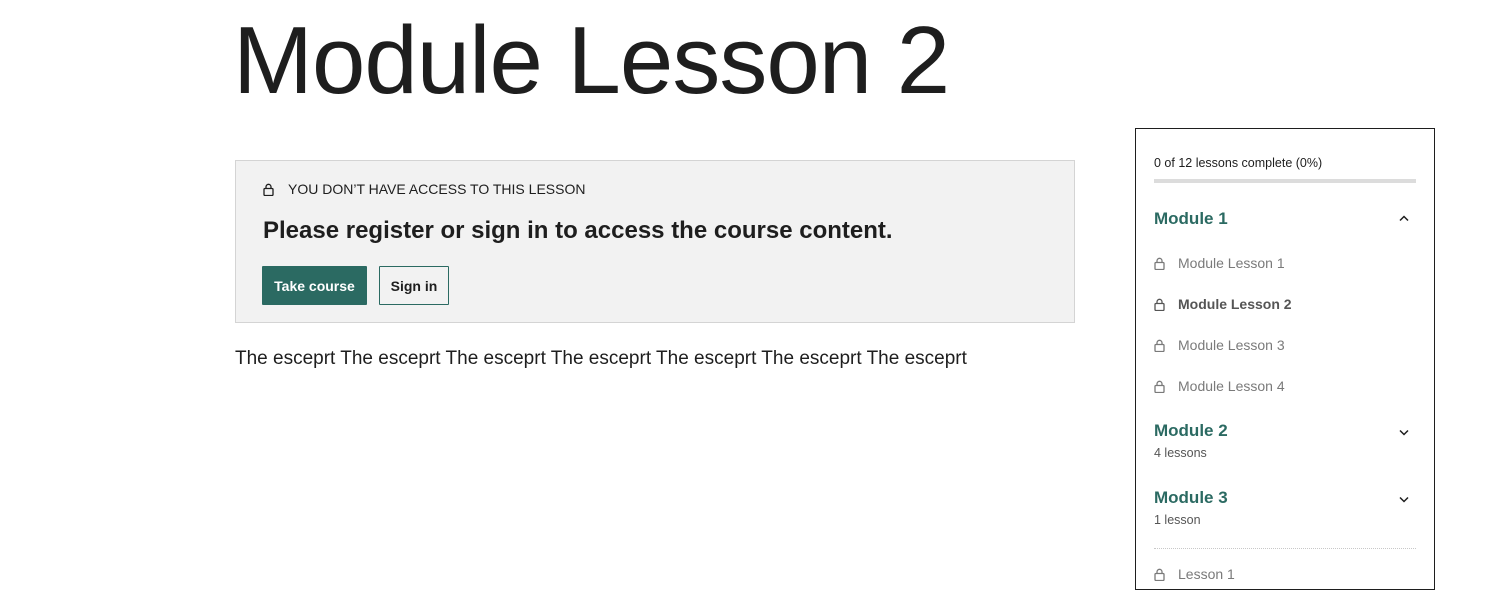 Image resolution: width=1512 pixels, height=590 pixels. Describe the element at coordinates (1206, 574) in the screenshot. I see `lesson-label: Lesson 1` at that location.